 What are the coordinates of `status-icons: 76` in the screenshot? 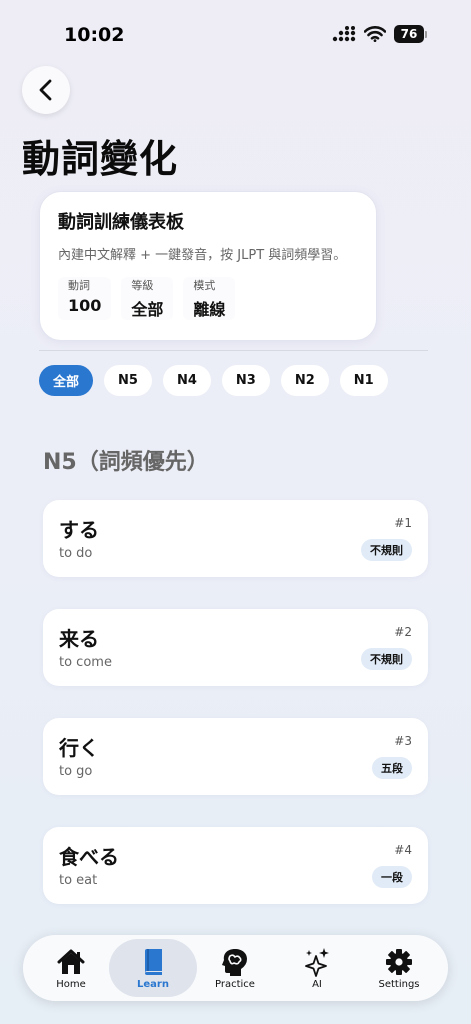 It's located at (379, 34).